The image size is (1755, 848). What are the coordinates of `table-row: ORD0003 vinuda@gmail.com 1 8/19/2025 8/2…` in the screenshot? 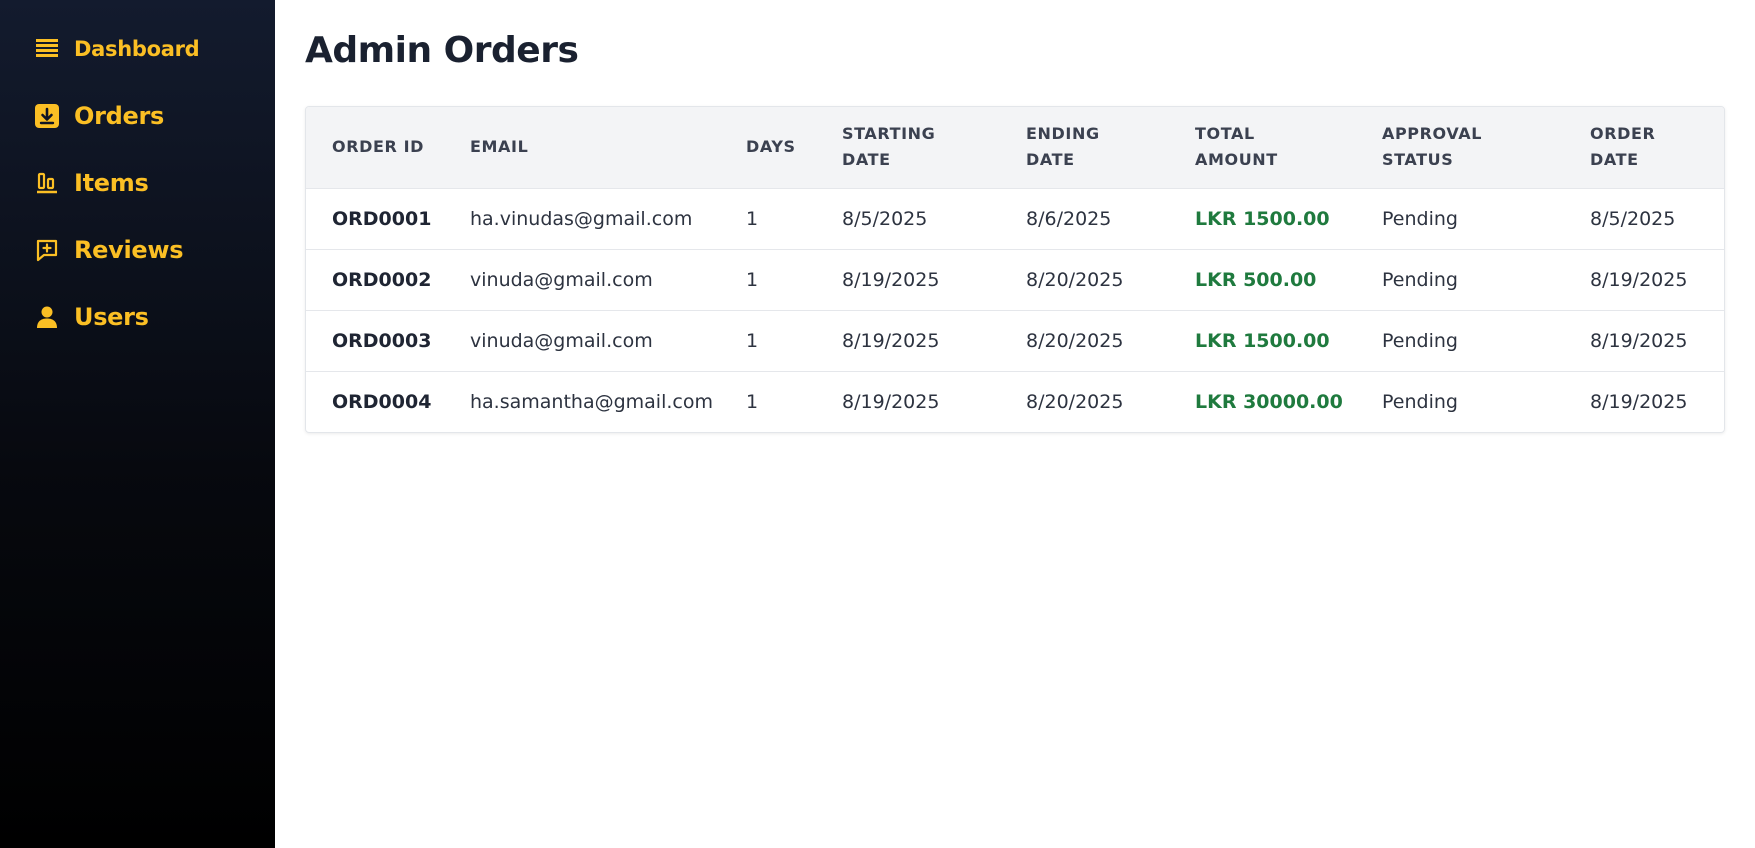 It's located at (1015, 340).